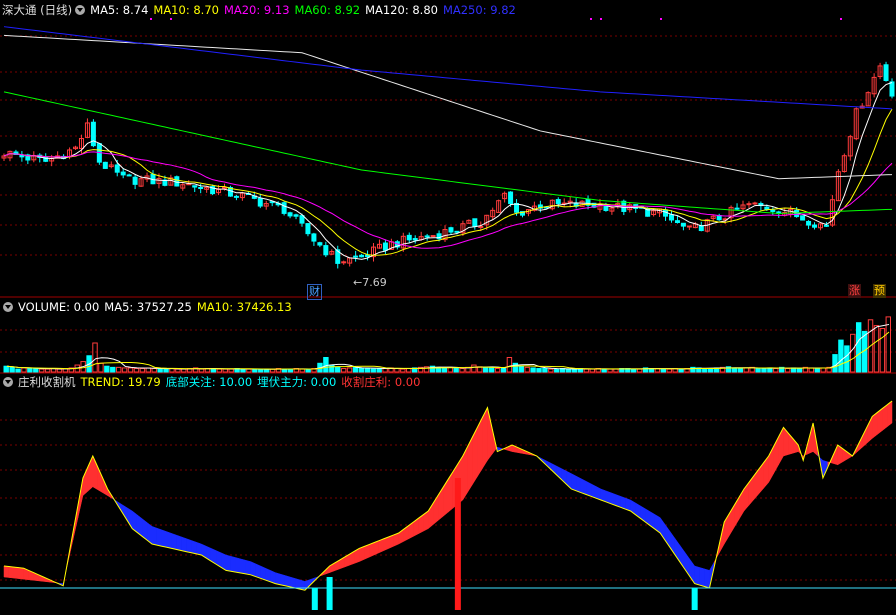 The width and height of the screenshot is (896, 615). Describe the element at coordinates (37, 10) in the screenshot. I see `stock-title: 深大通 (日线)` at that location.